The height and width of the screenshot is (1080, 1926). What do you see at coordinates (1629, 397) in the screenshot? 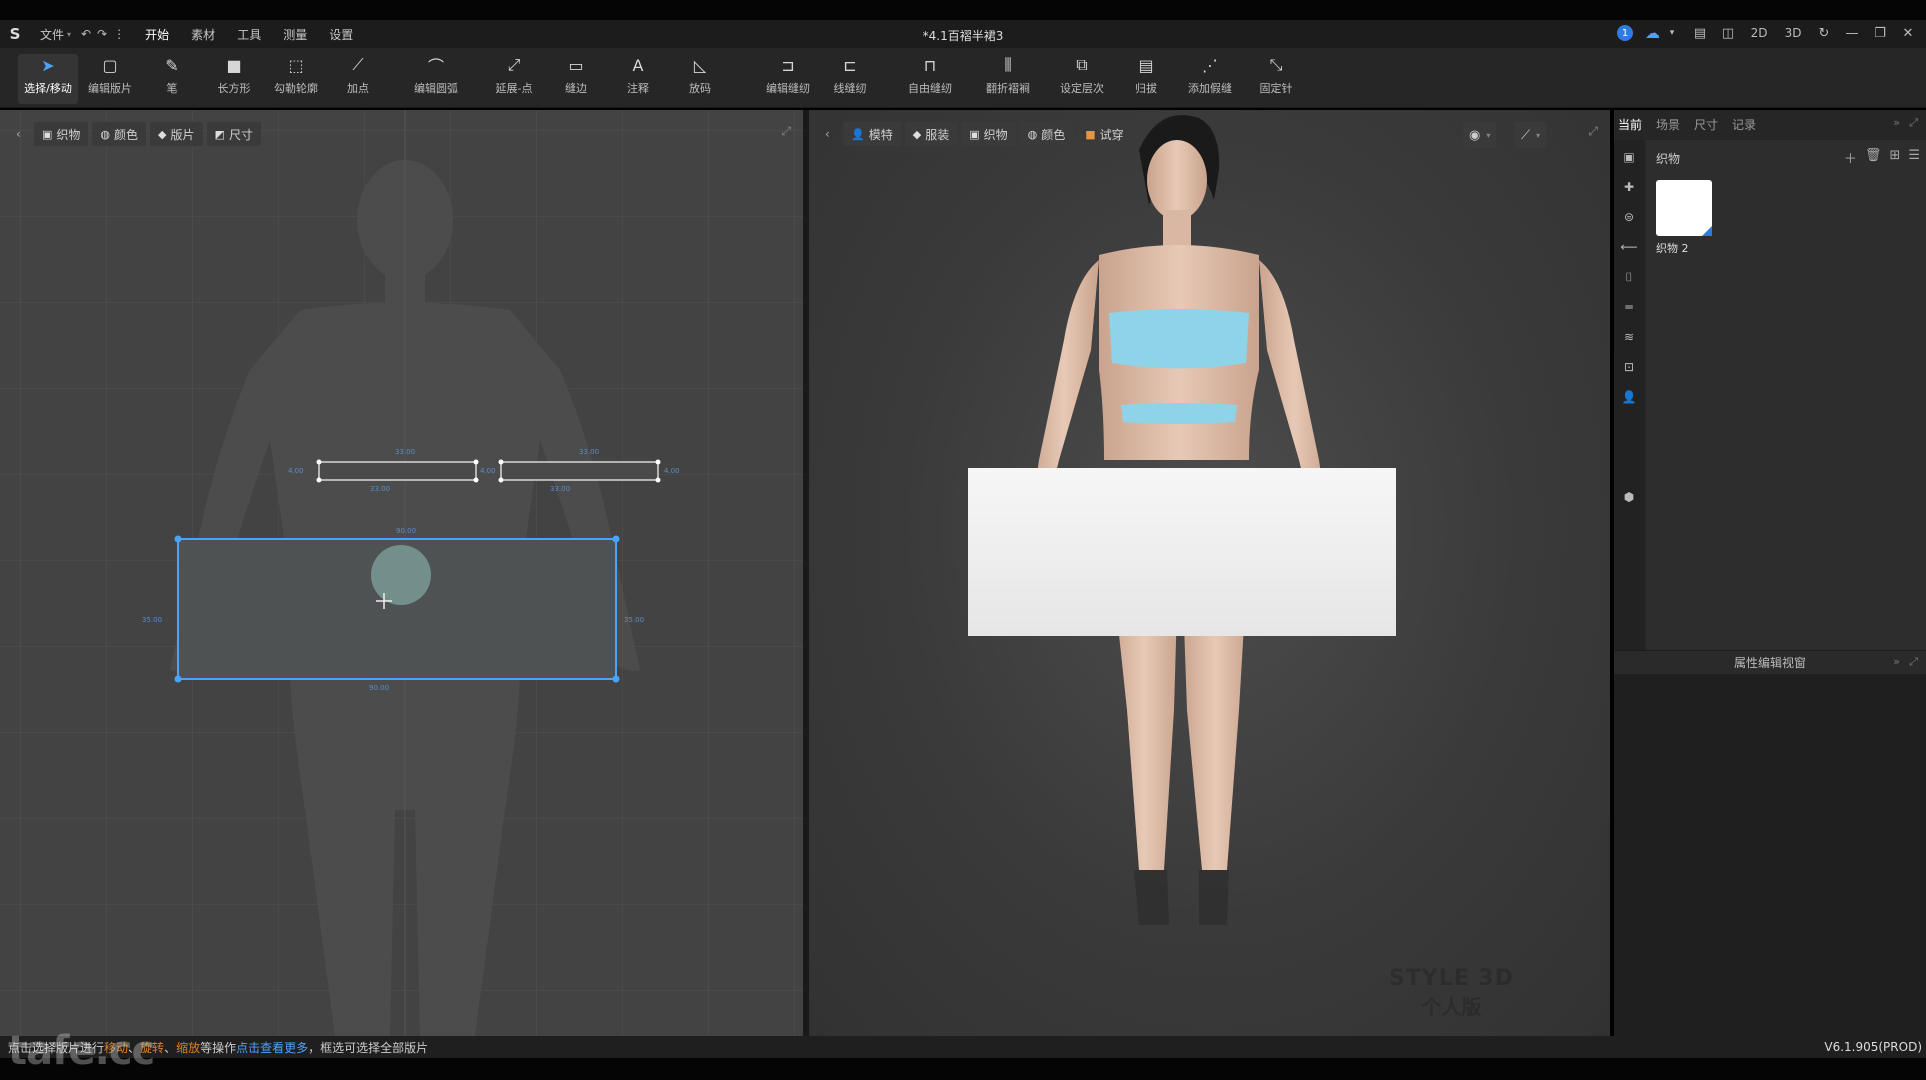
I see `avatar-library-icon: 👤` at bounding box center [1629, 397].